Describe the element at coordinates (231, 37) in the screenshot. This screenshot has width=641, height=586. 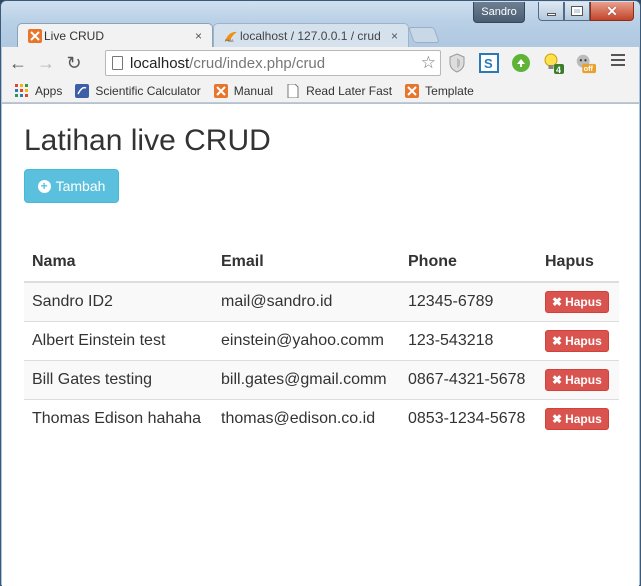
I see `phpmyadmin-icon: PMA` at that location.